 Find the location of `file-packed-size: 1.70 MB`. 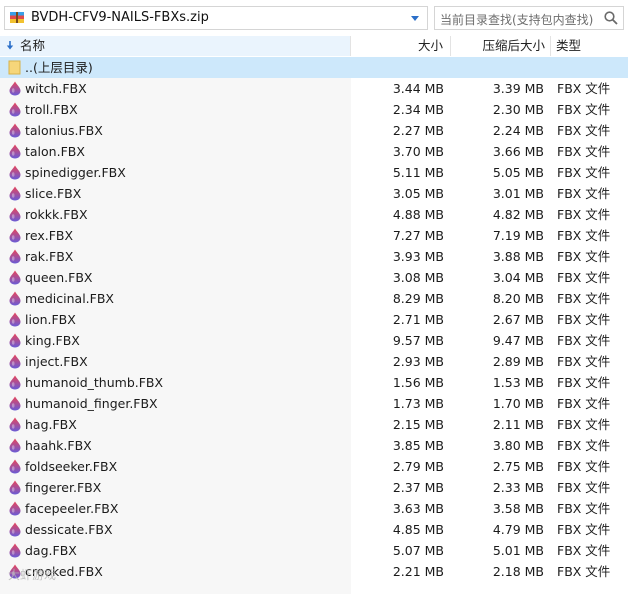

file-packed-size: 1.70 MB is located at coordinates (518, 403).